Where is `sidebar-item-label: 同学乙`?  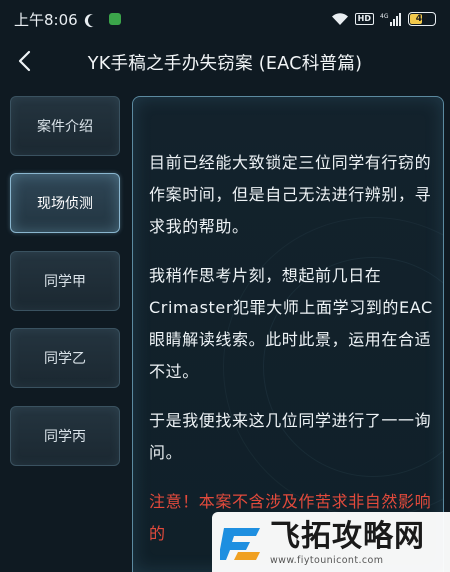 sidebar-item-label: 同学乙 is located at coordinates (65, 359).